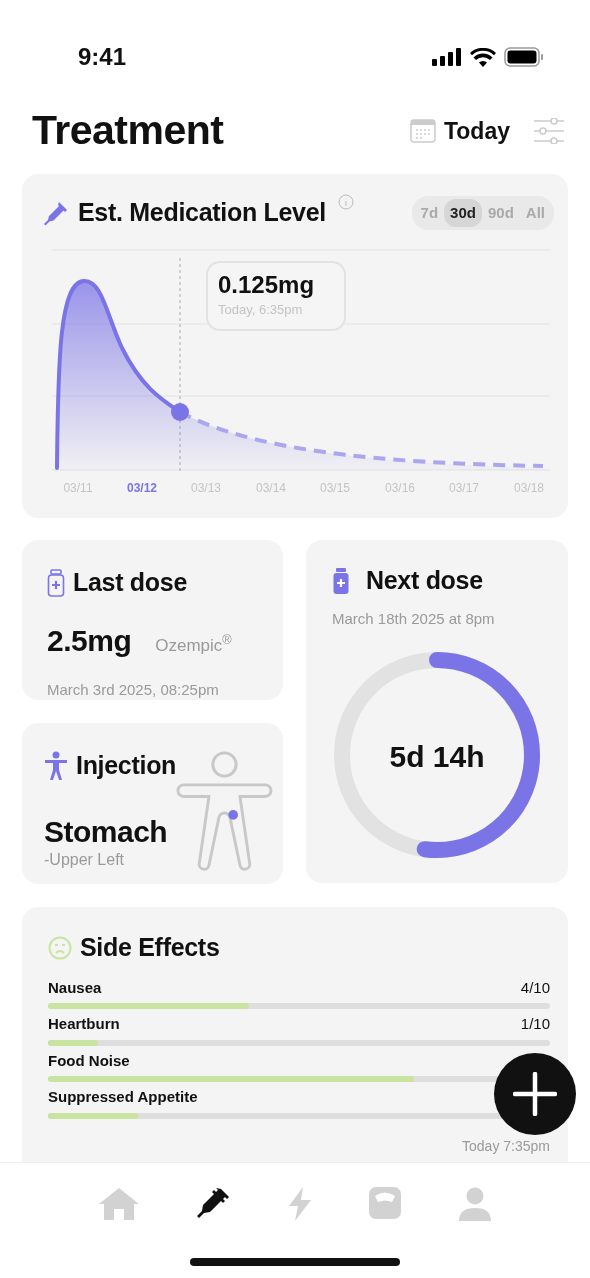 This screenshot has height=1278, width=590. I want to click on injection-site: Stomach, so click(106, 831).